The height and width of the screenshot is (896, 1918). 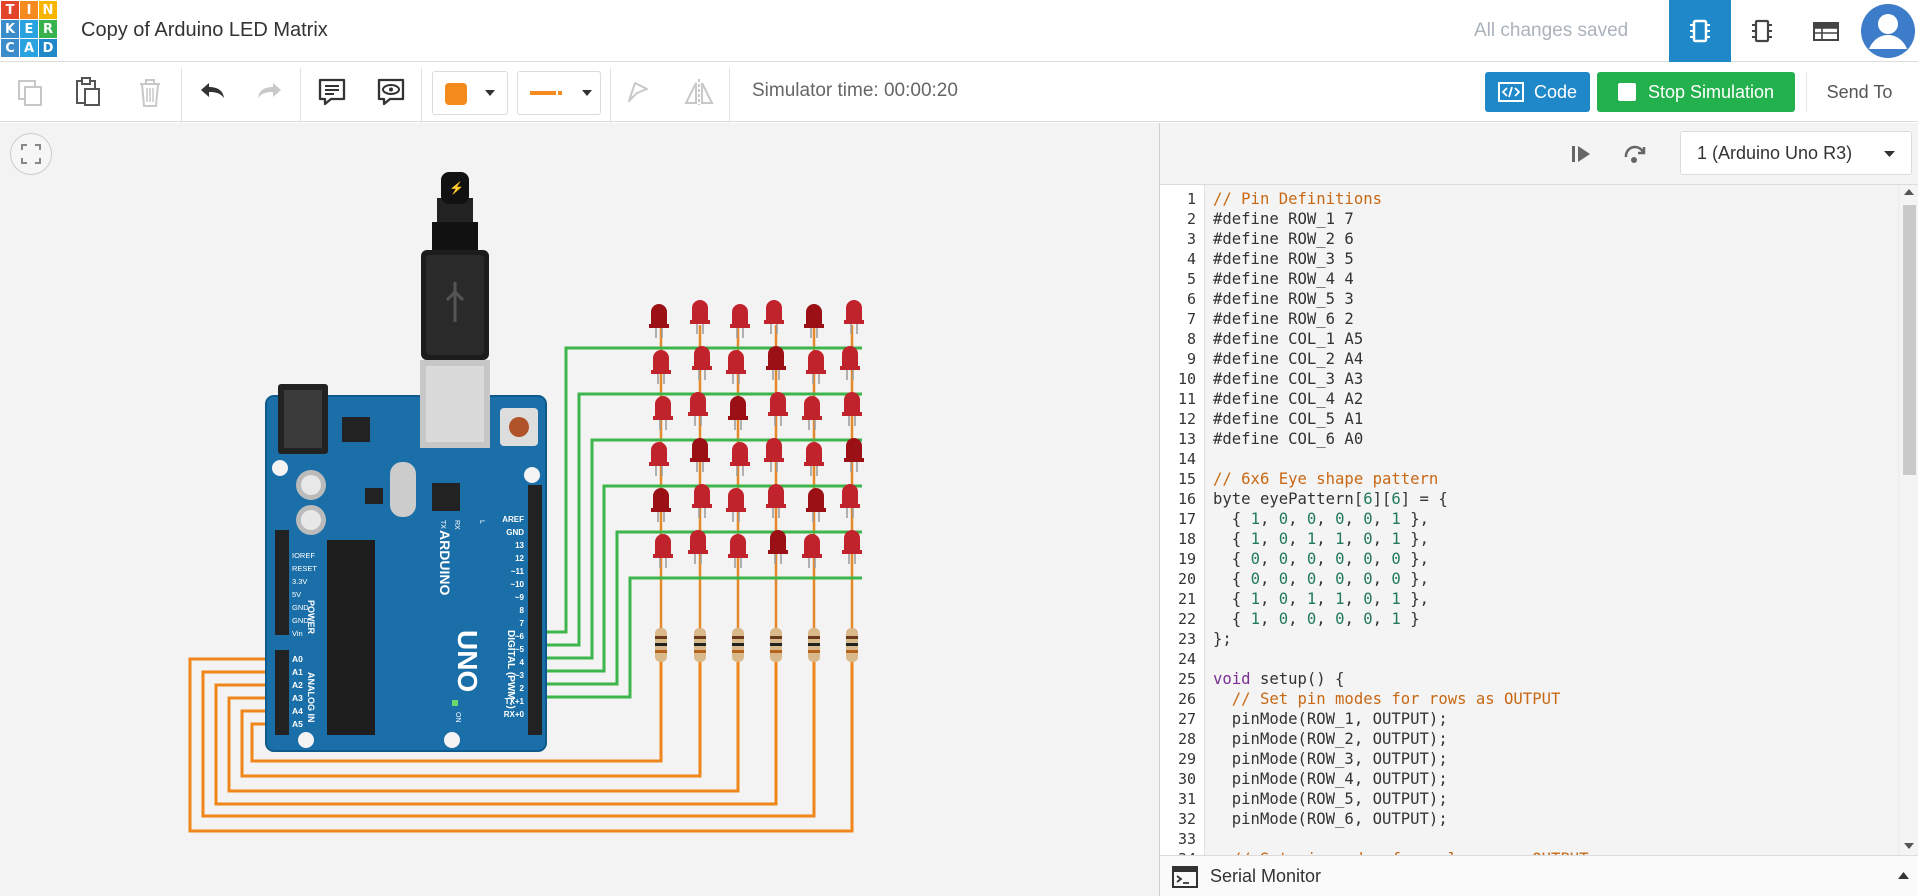 What do you see at coordinates (1903, 875) in the screenshot?
I see `chevron-up-icon` at bounding box center [1903, 875].